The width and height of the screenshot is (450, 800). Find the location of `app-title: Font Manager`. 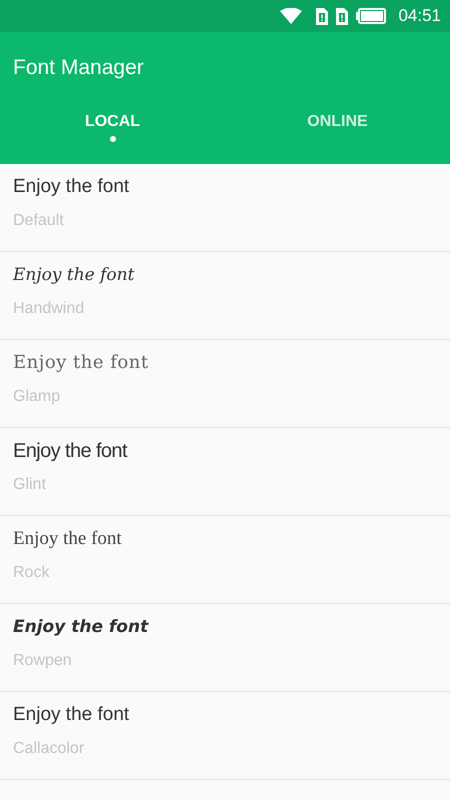

app-title: Font Manager is located at coordinates (78, 68).